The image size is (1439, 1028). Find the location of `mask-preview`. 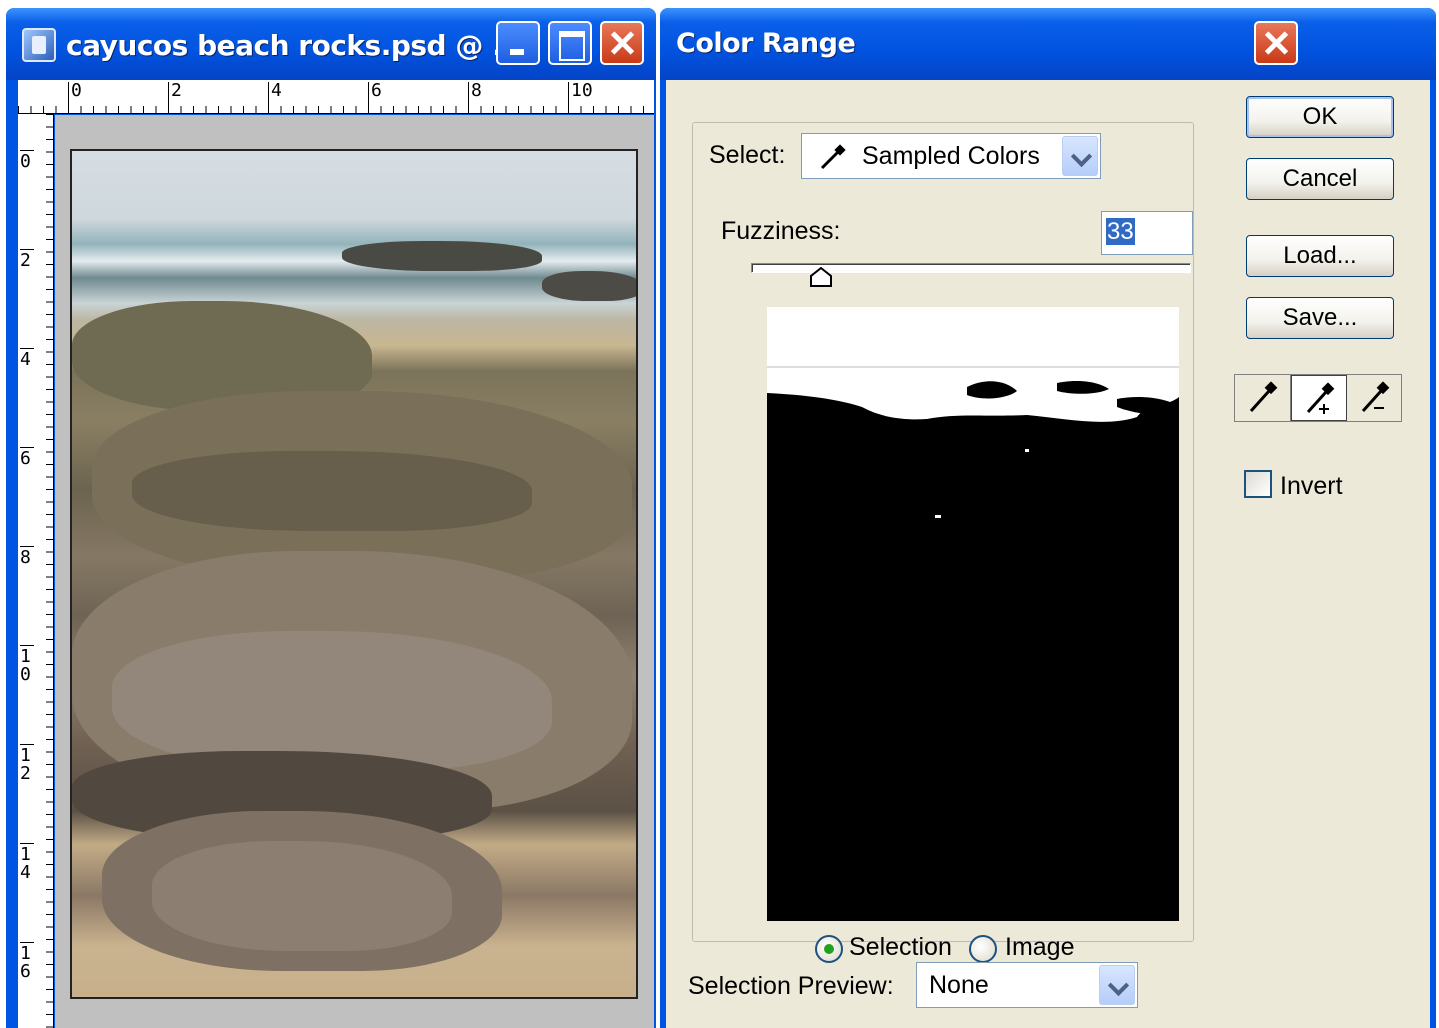

mask-preview is located at coordinates (973, 412).